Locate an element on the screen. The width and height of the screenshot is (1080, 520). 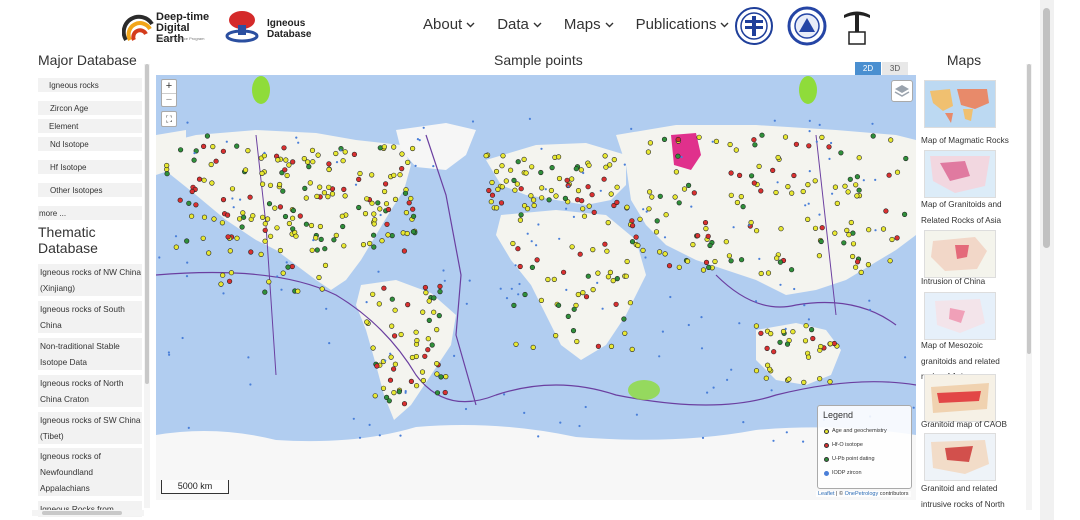
fullscreen-icon: ⛶ is located at coordinates (169, 119).